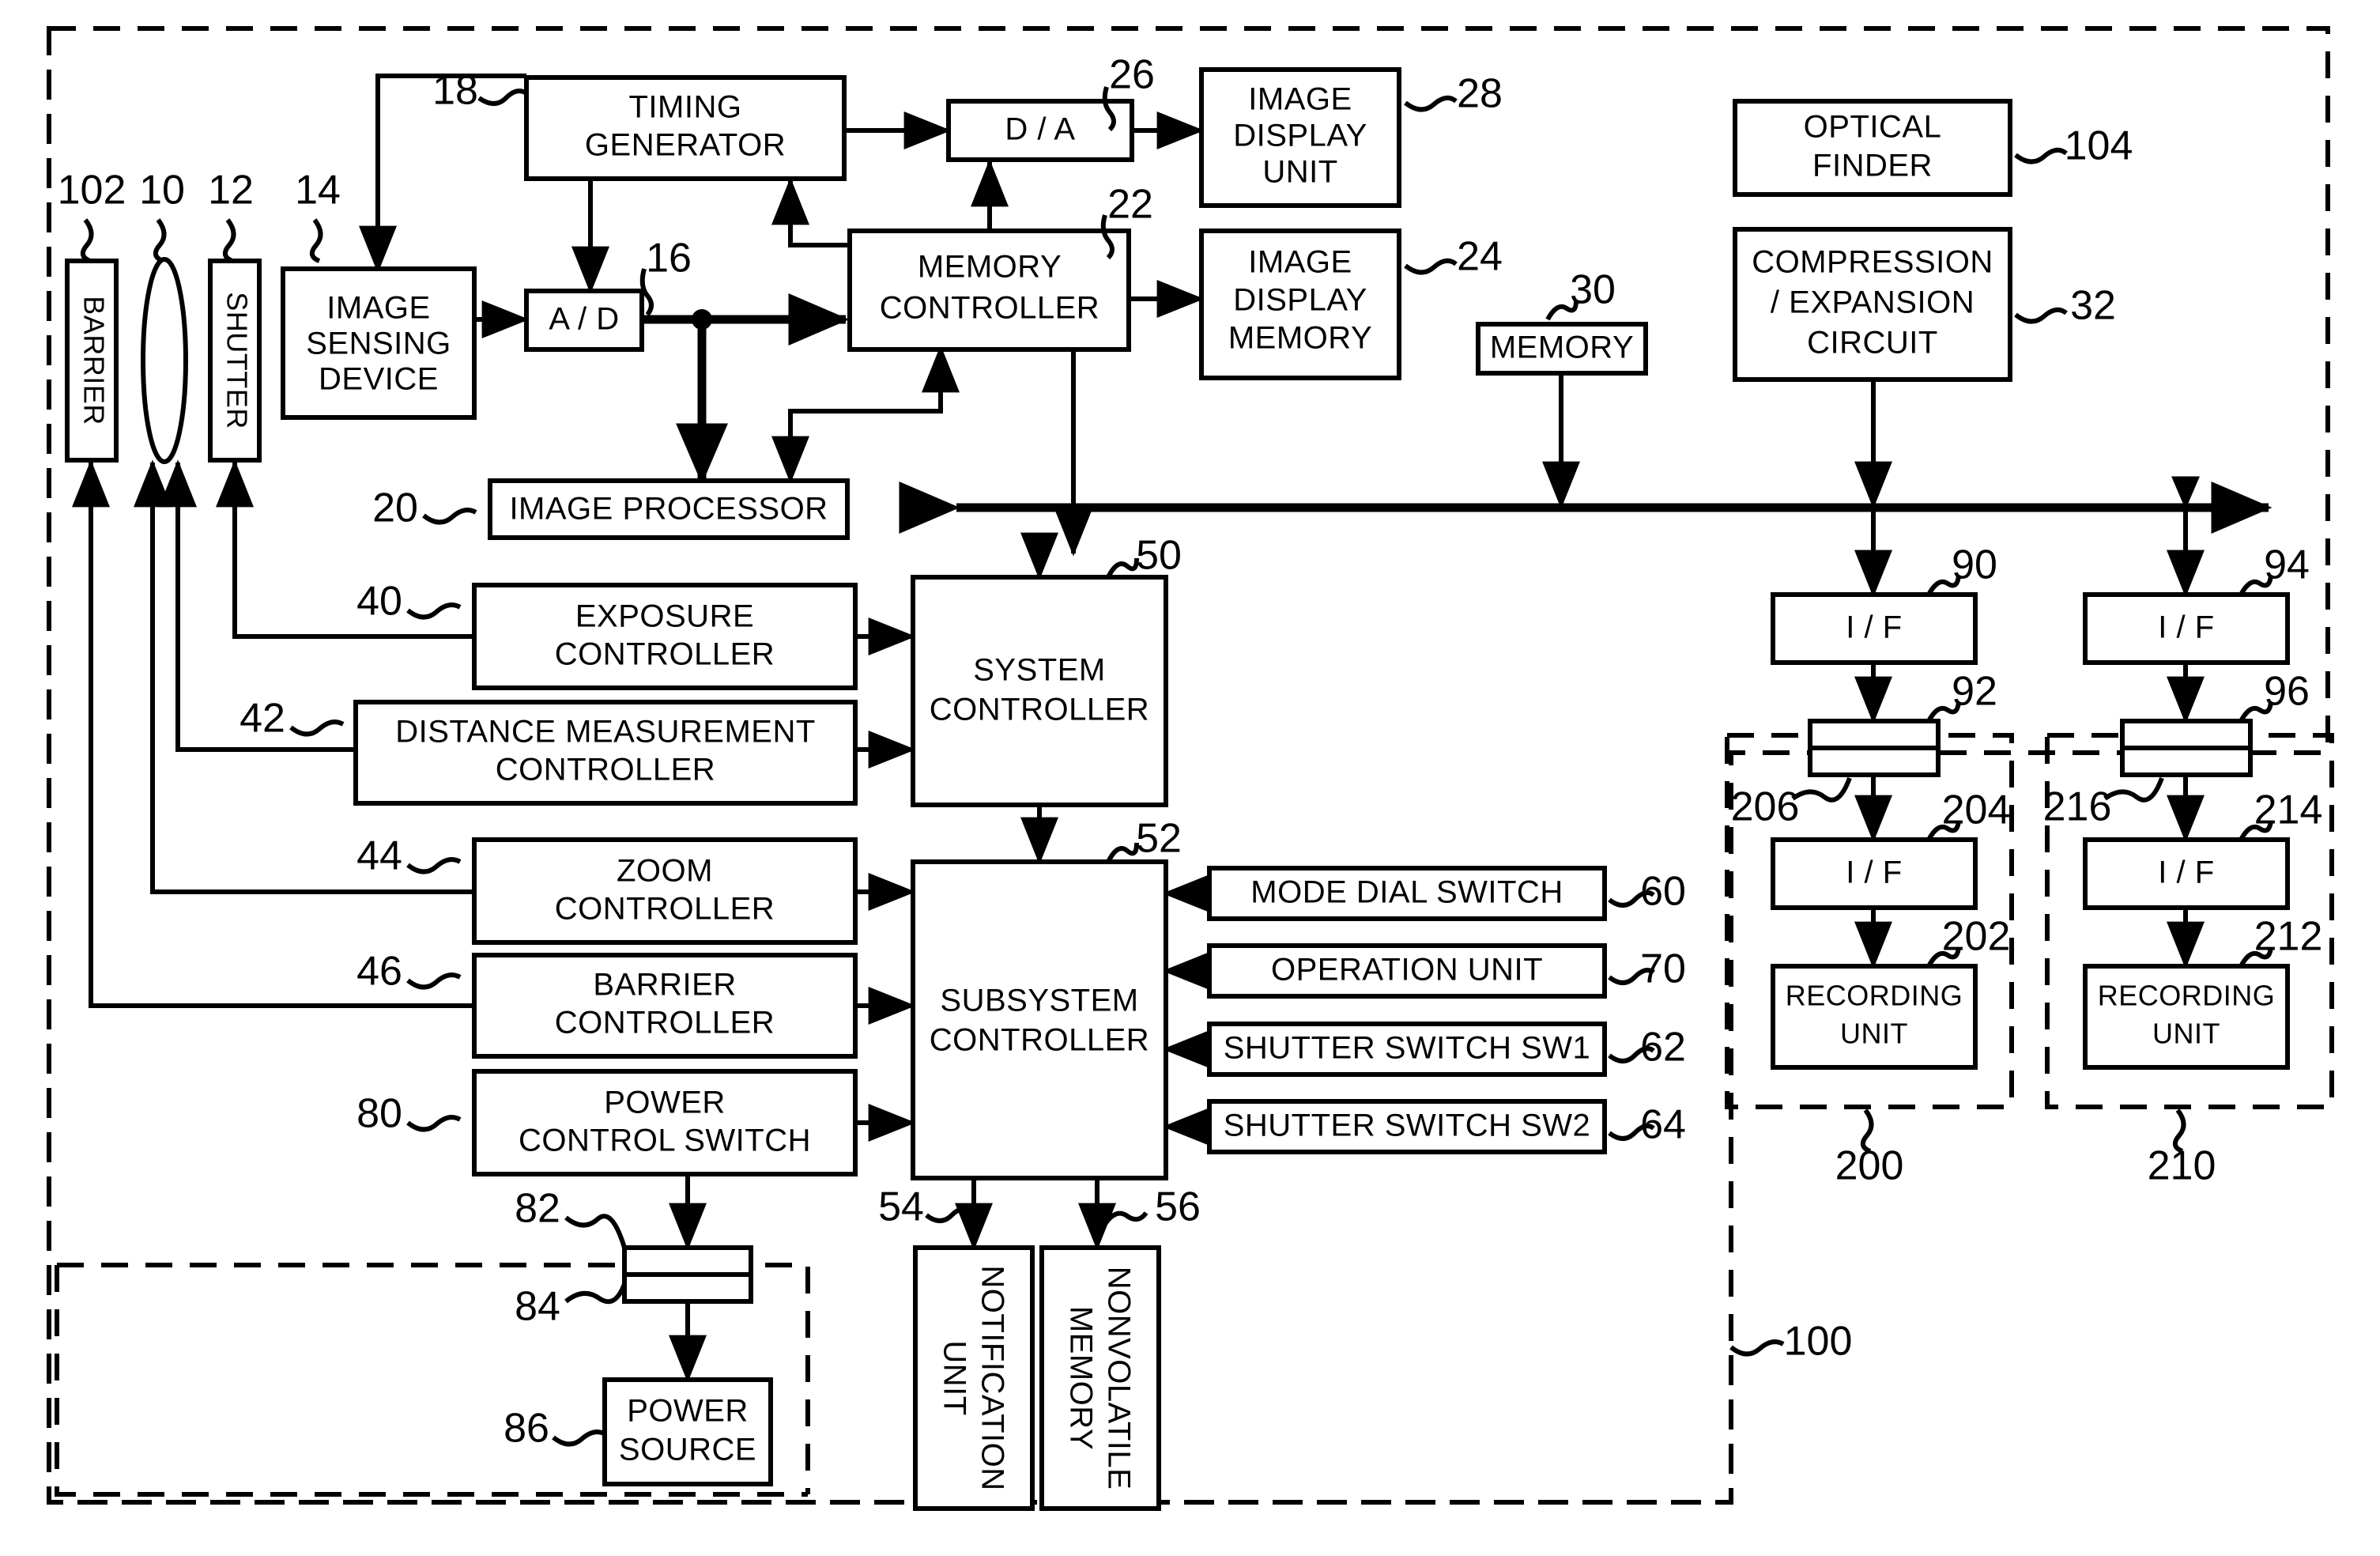 This screenshot has height=1556, width=2380. I want to click on ref-10: 10, so click(162, 191).